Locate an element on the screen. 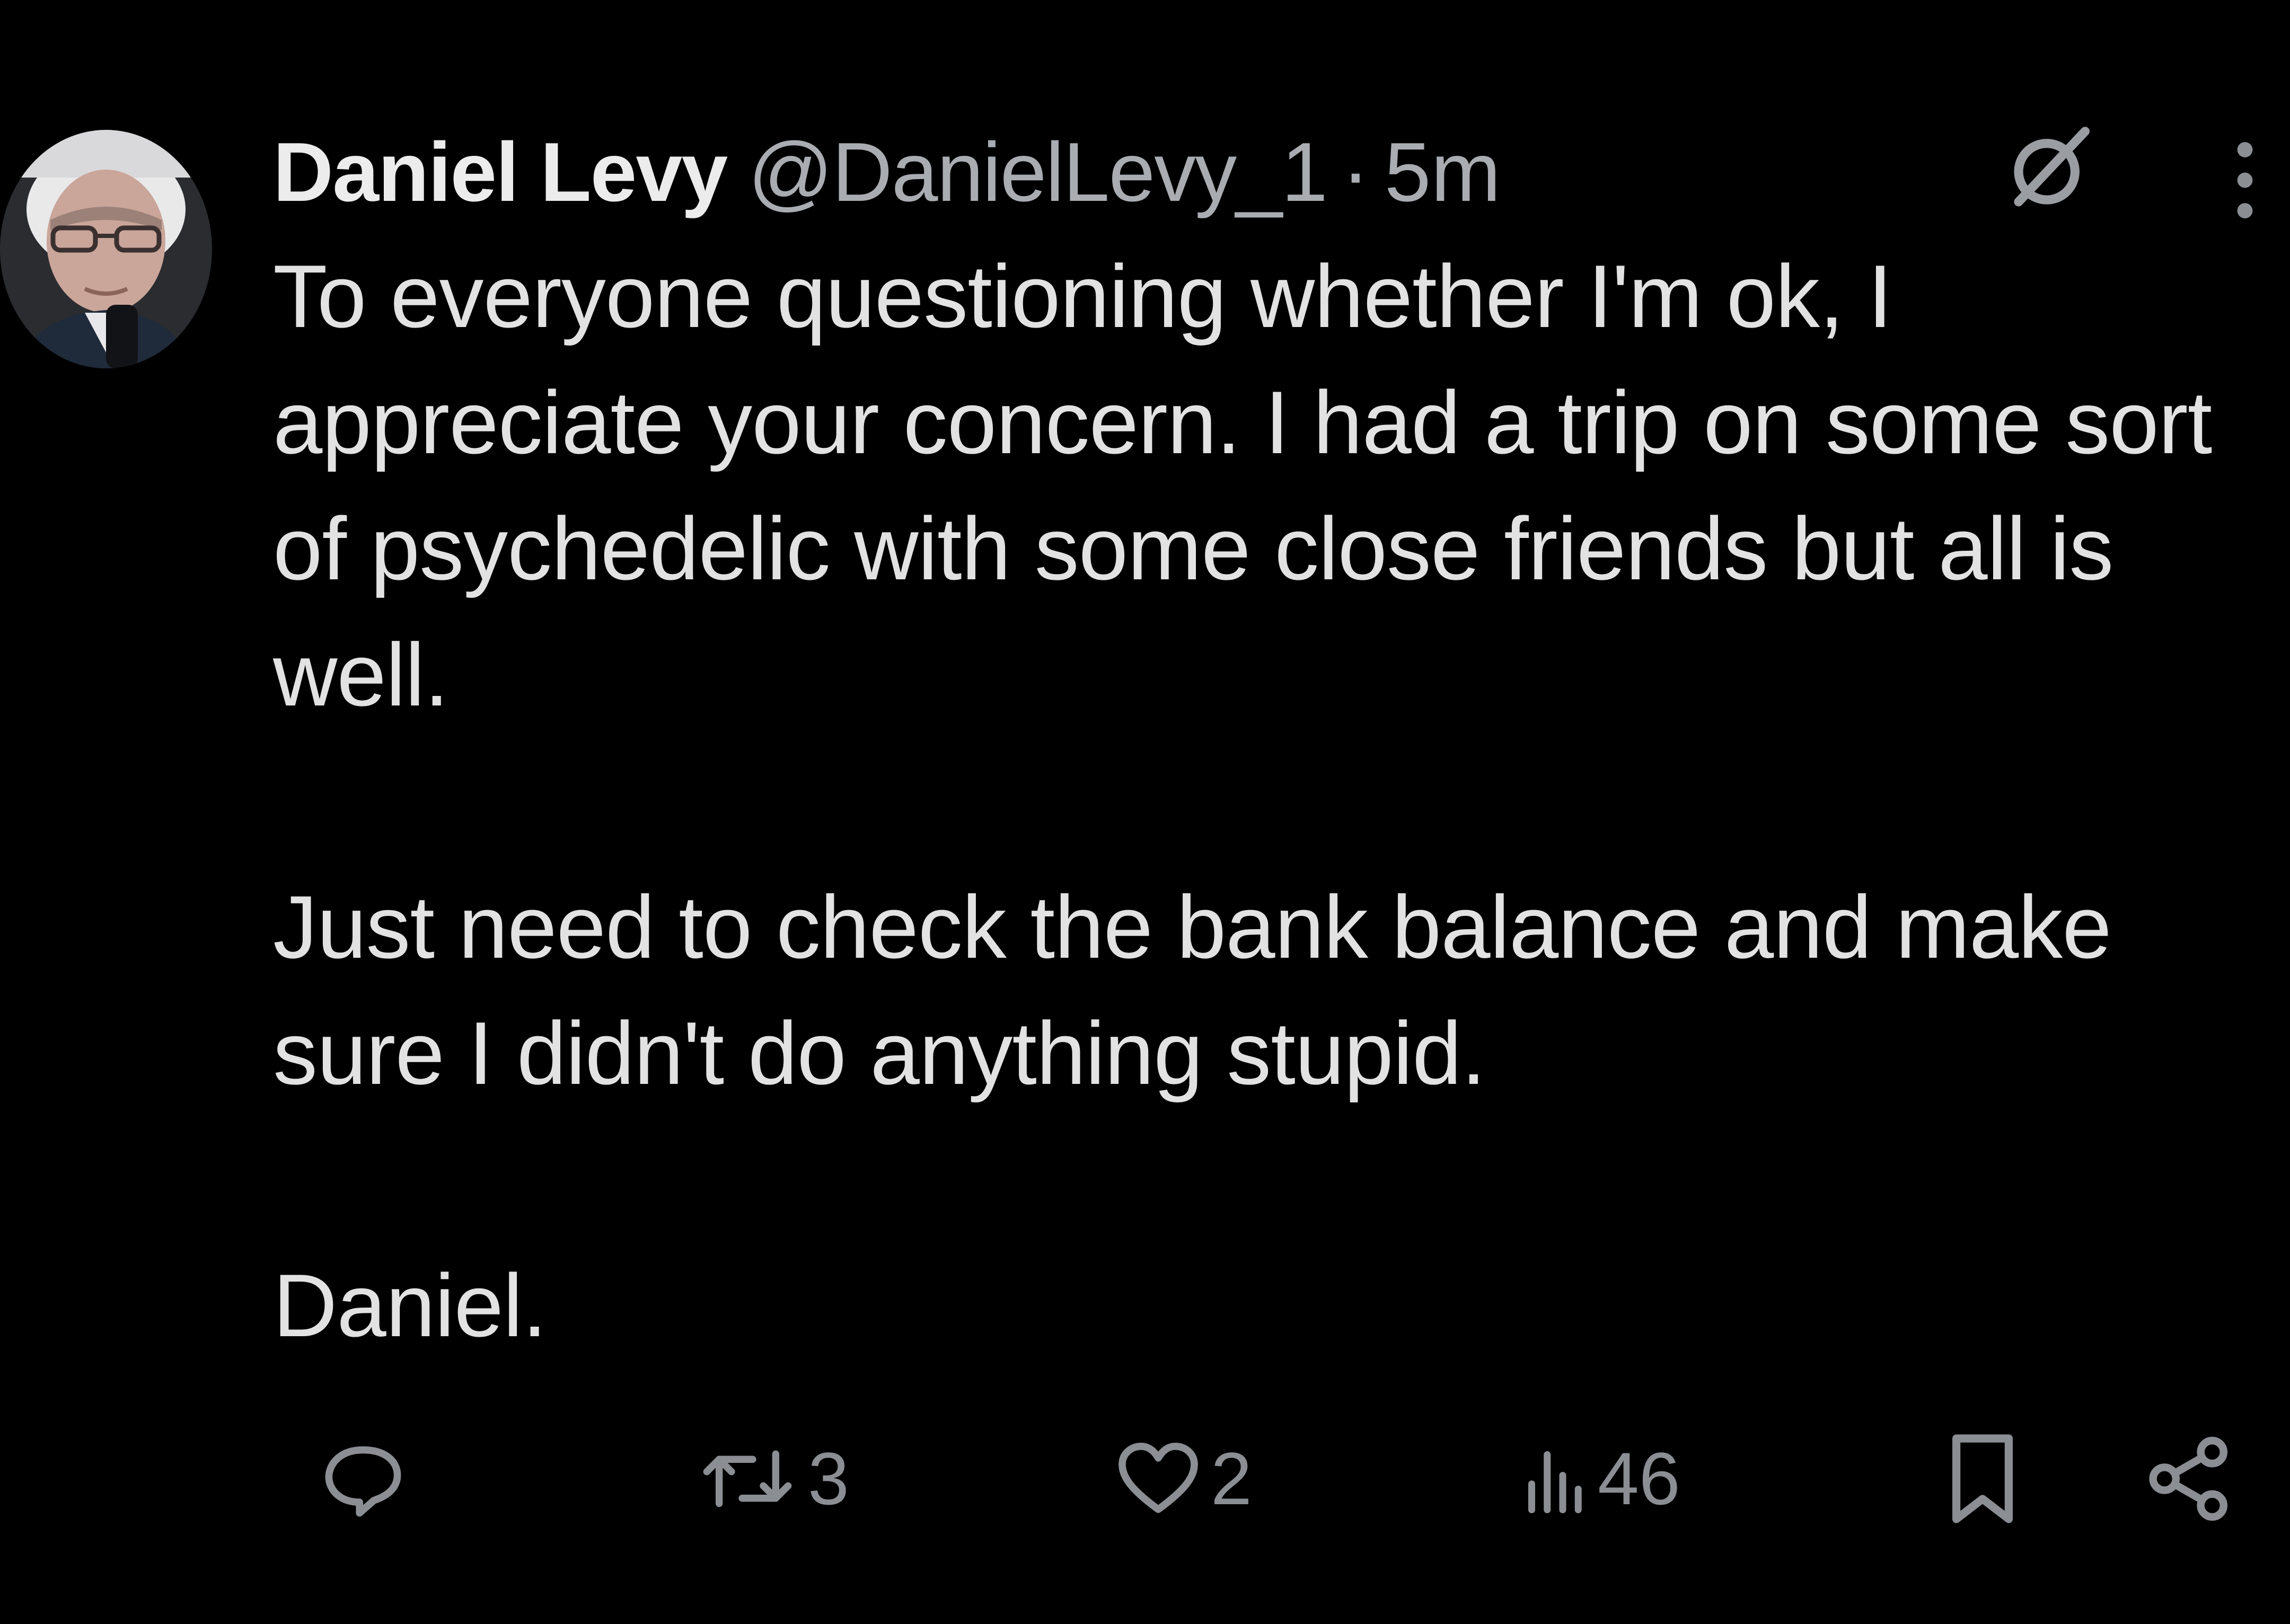  views-count: 46 is located at coordinates (1639, 1478).